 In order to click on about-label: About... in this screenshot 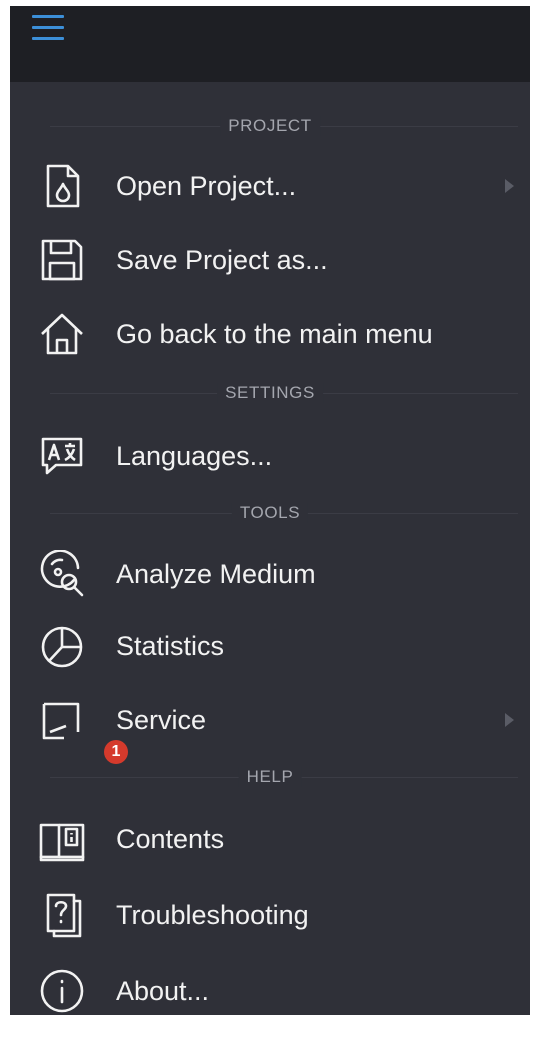, I will do `click(163, 991)`.